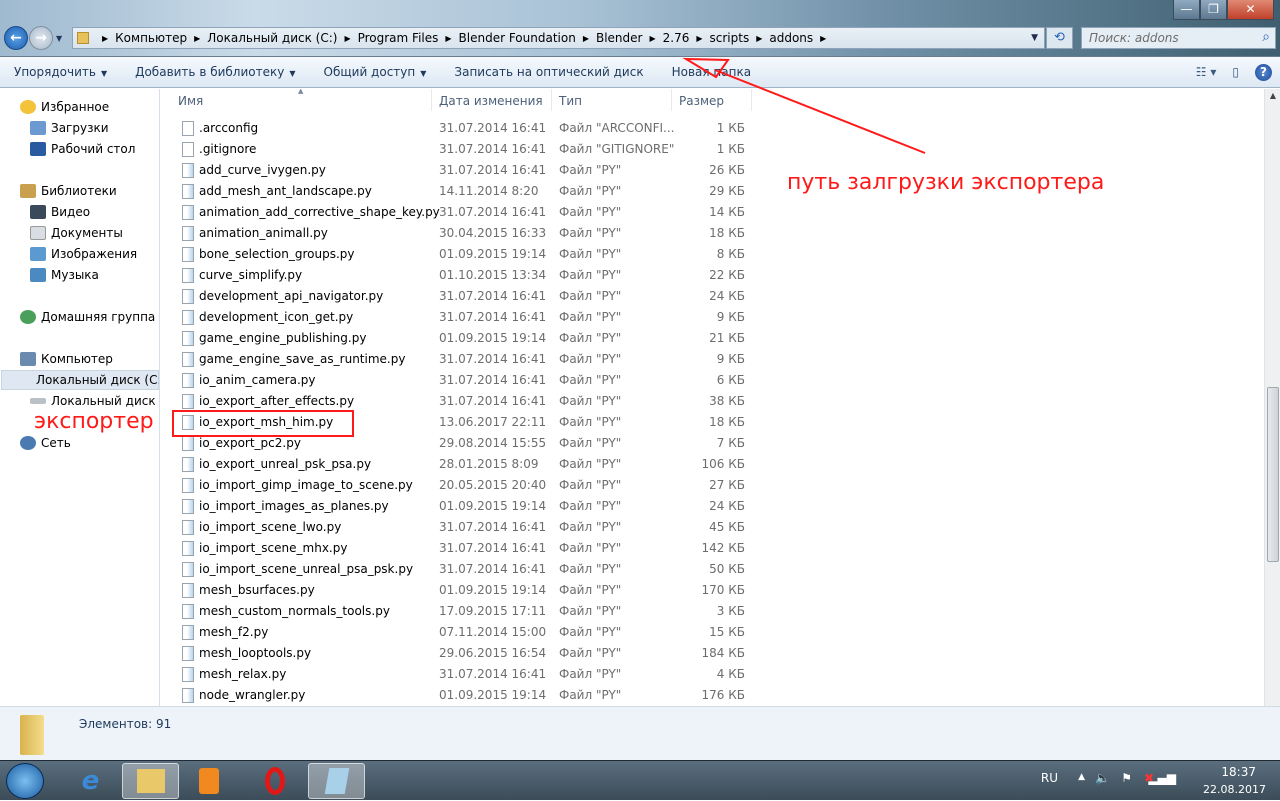 The image size is (1280, 801). I want to click on annotation-arrow, so click(804, 105).